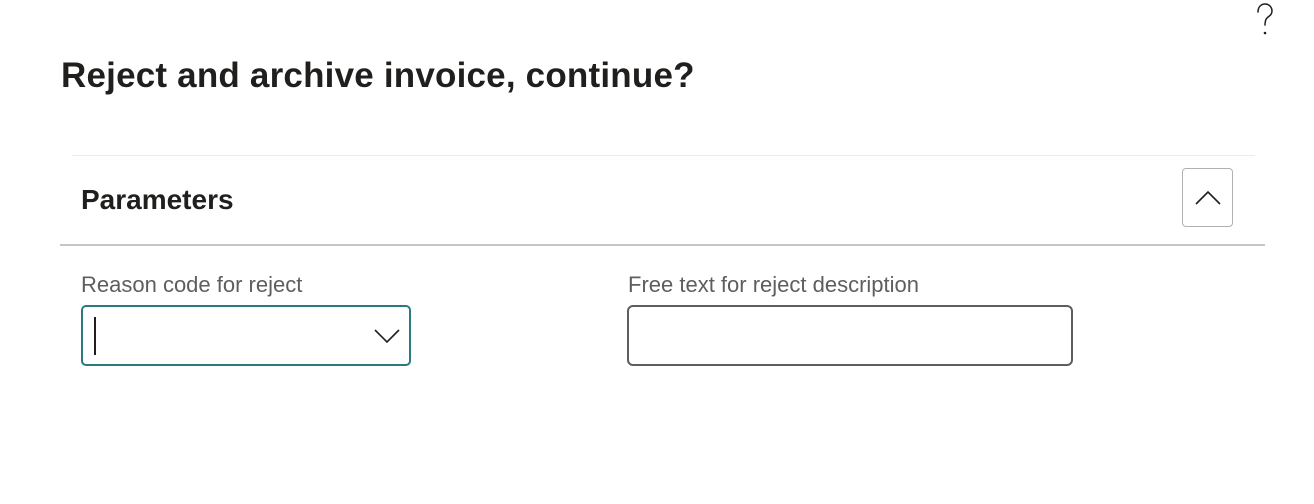  I want to click on reason-code-input, so click(230, 335).